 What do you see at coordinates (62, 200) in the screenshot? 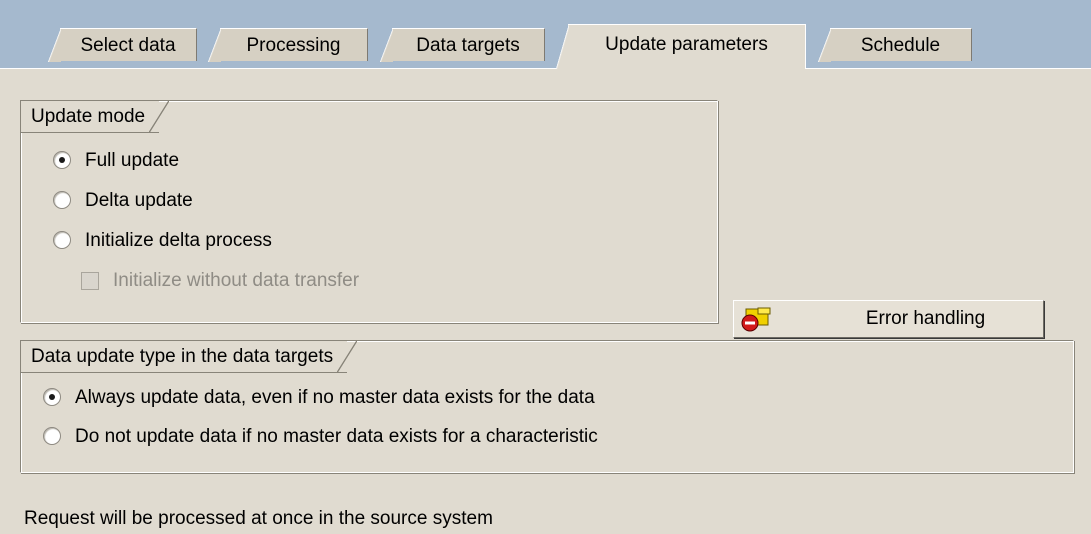
I see `delta-update-radio` at bounding box center [62, 200].